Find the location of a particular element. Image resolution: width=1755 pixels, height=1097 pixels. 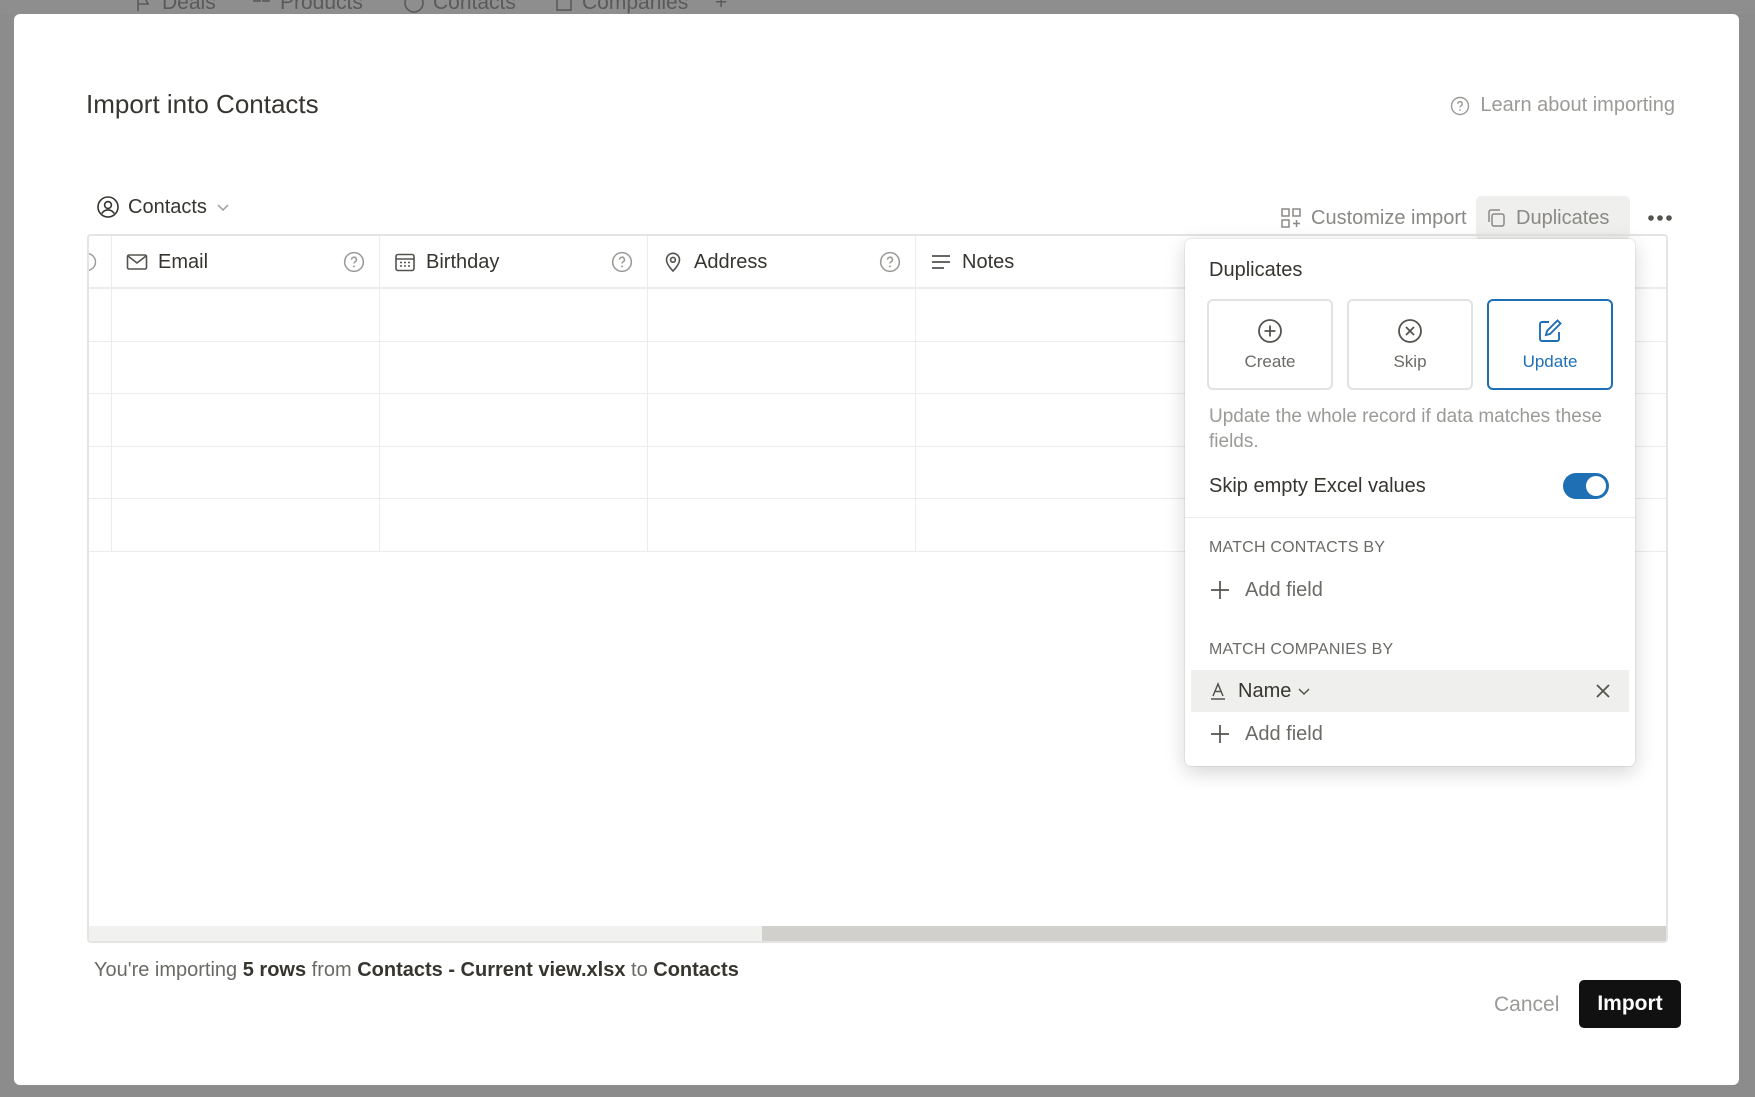

column-header-label: Birthday is located at coordinates (463, 261).